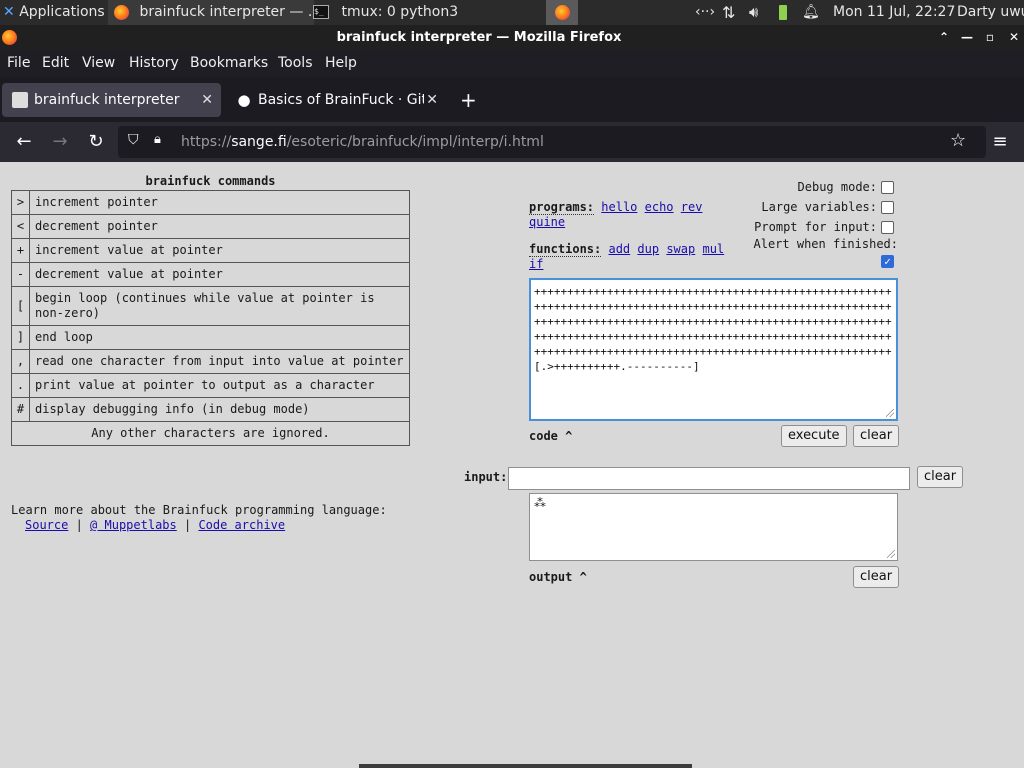 The height and width of the screenshot is (768, 1024). I want to click on taskbar-tmux: $_ tmux: 0 python3, so click(410, 12).